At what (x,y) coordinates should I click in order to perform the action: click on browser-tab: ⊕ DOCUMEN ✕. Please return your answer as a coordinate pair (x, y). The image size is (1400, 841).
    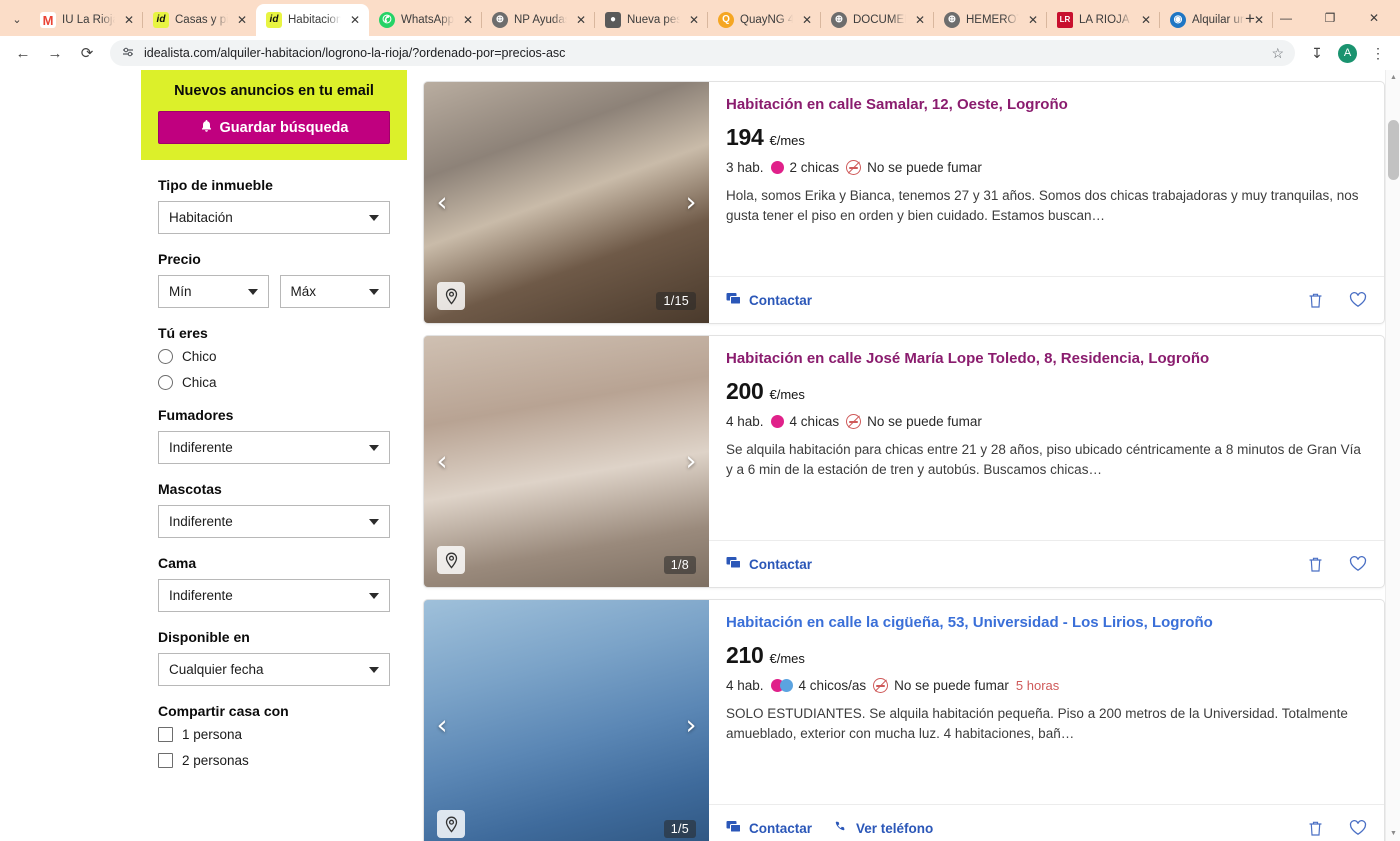
    Looking at the image, I should click on (877, 20).